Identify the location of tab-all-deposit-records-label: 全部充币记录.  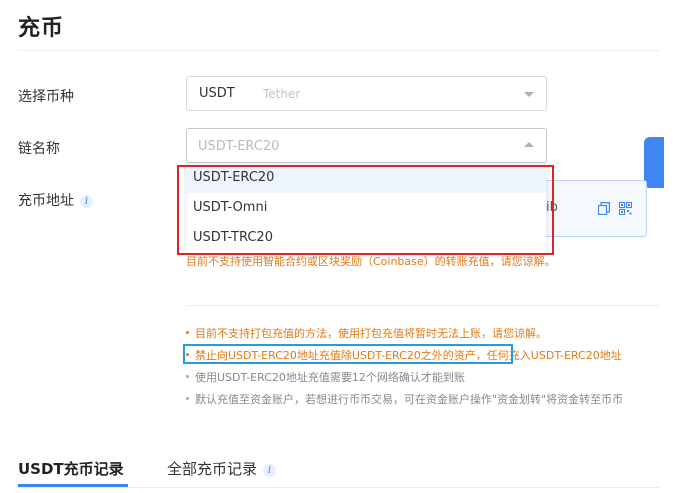
(212, 469).